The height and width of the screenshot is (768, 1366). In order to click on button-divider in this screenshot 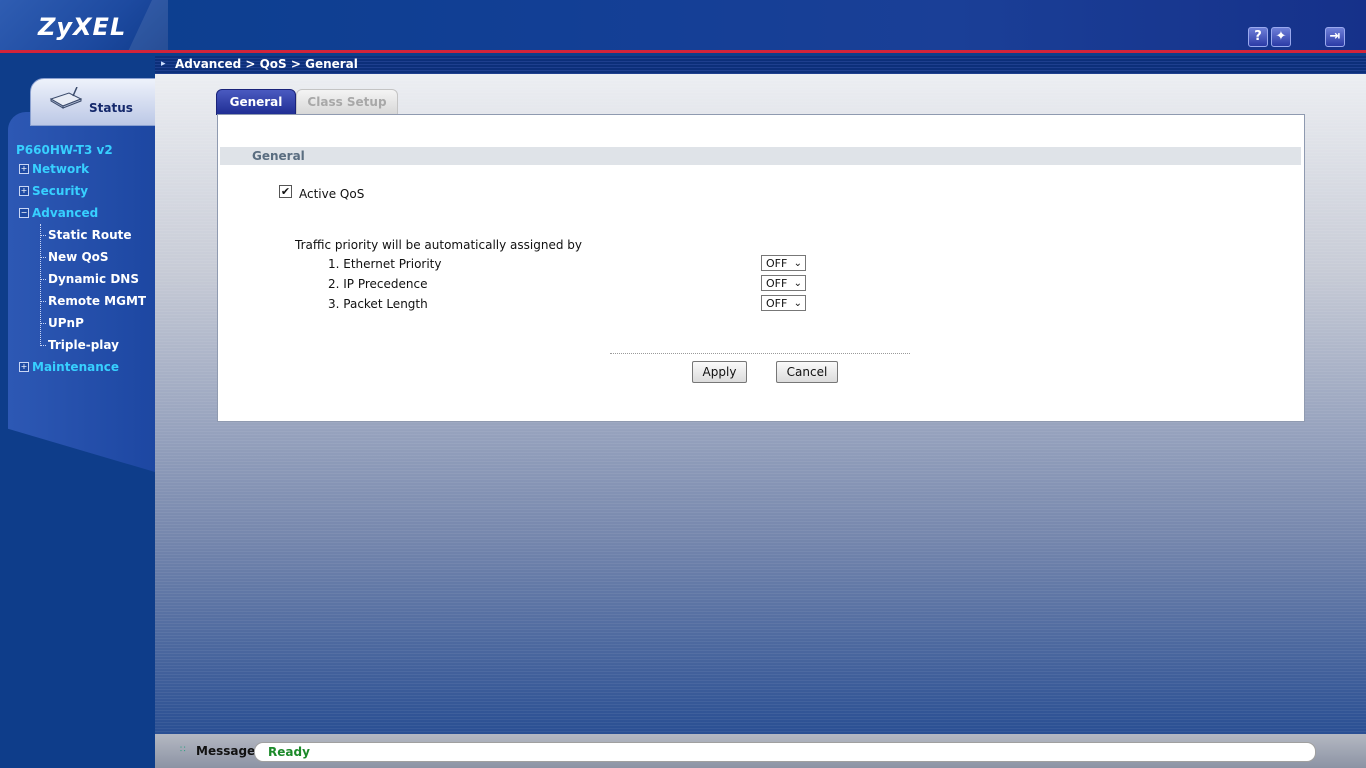, I will do `click(760, 353)`.